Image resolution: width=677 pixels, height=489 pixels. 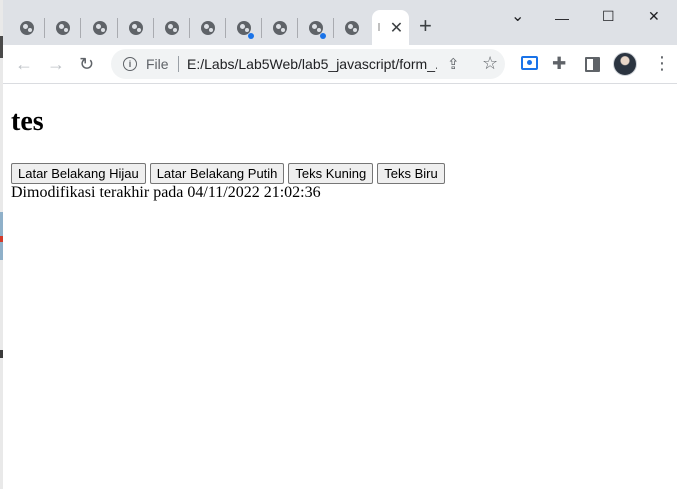 I want to click on screen-capture-icon, so click(x=529, y=63).